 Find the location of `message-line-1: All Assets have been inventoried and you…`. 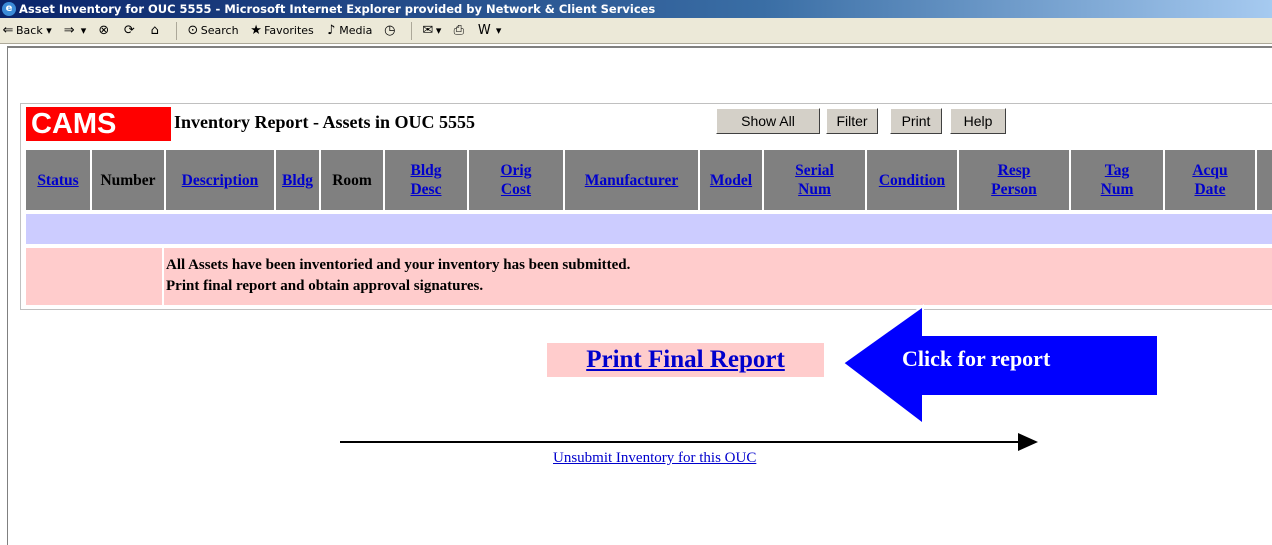

message-line-1: All Assets have been inventoried and you… is located at coordinates (398, 265).